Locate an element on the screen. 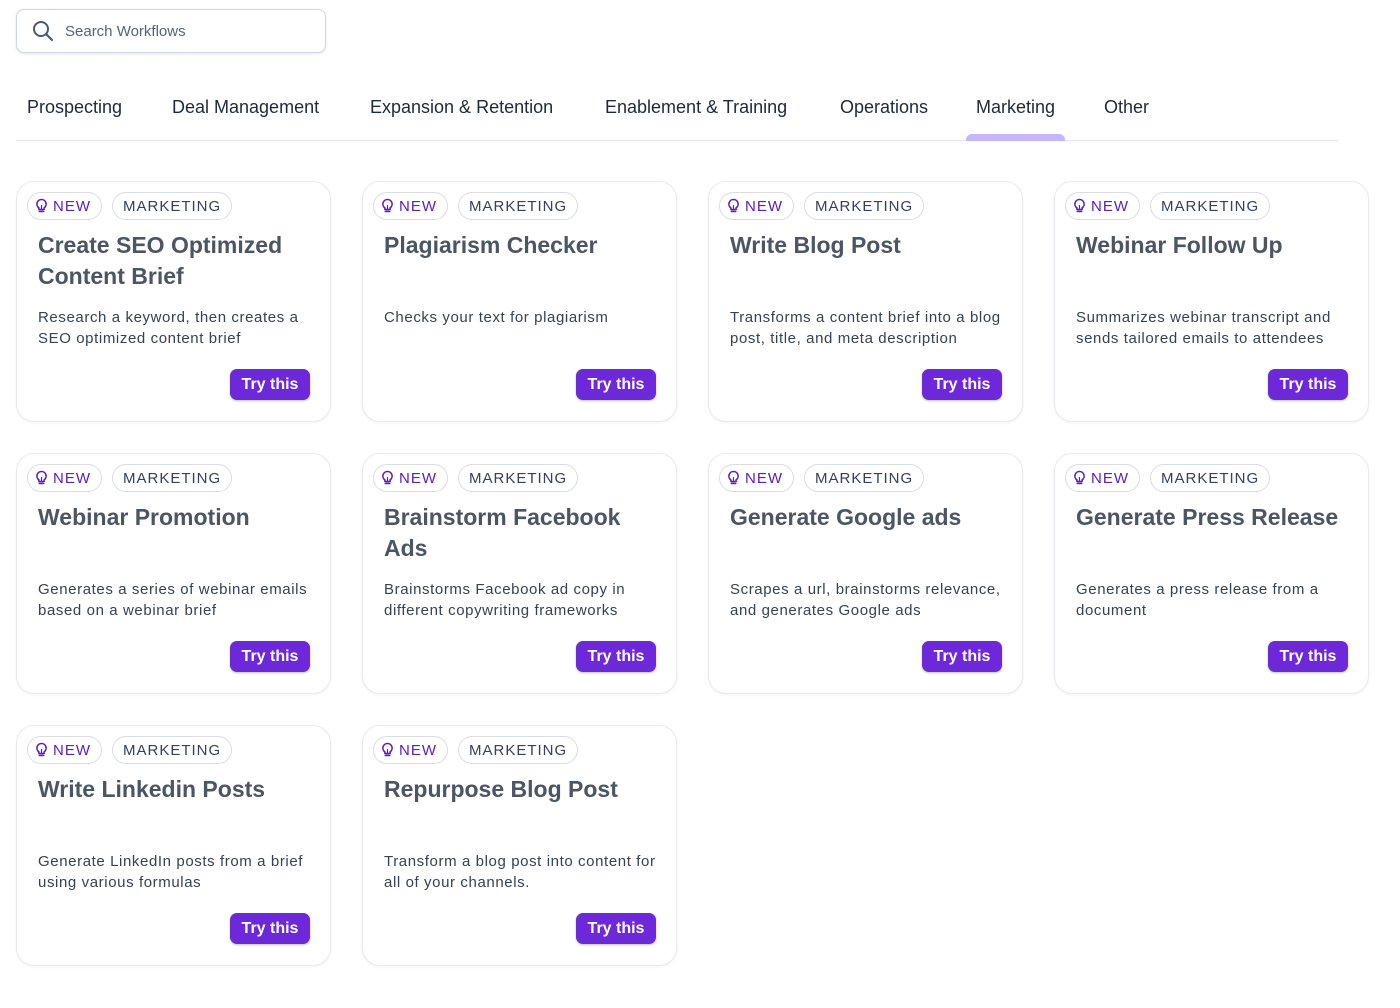  active-tab-indicator is located at coordinates (1016, 137).